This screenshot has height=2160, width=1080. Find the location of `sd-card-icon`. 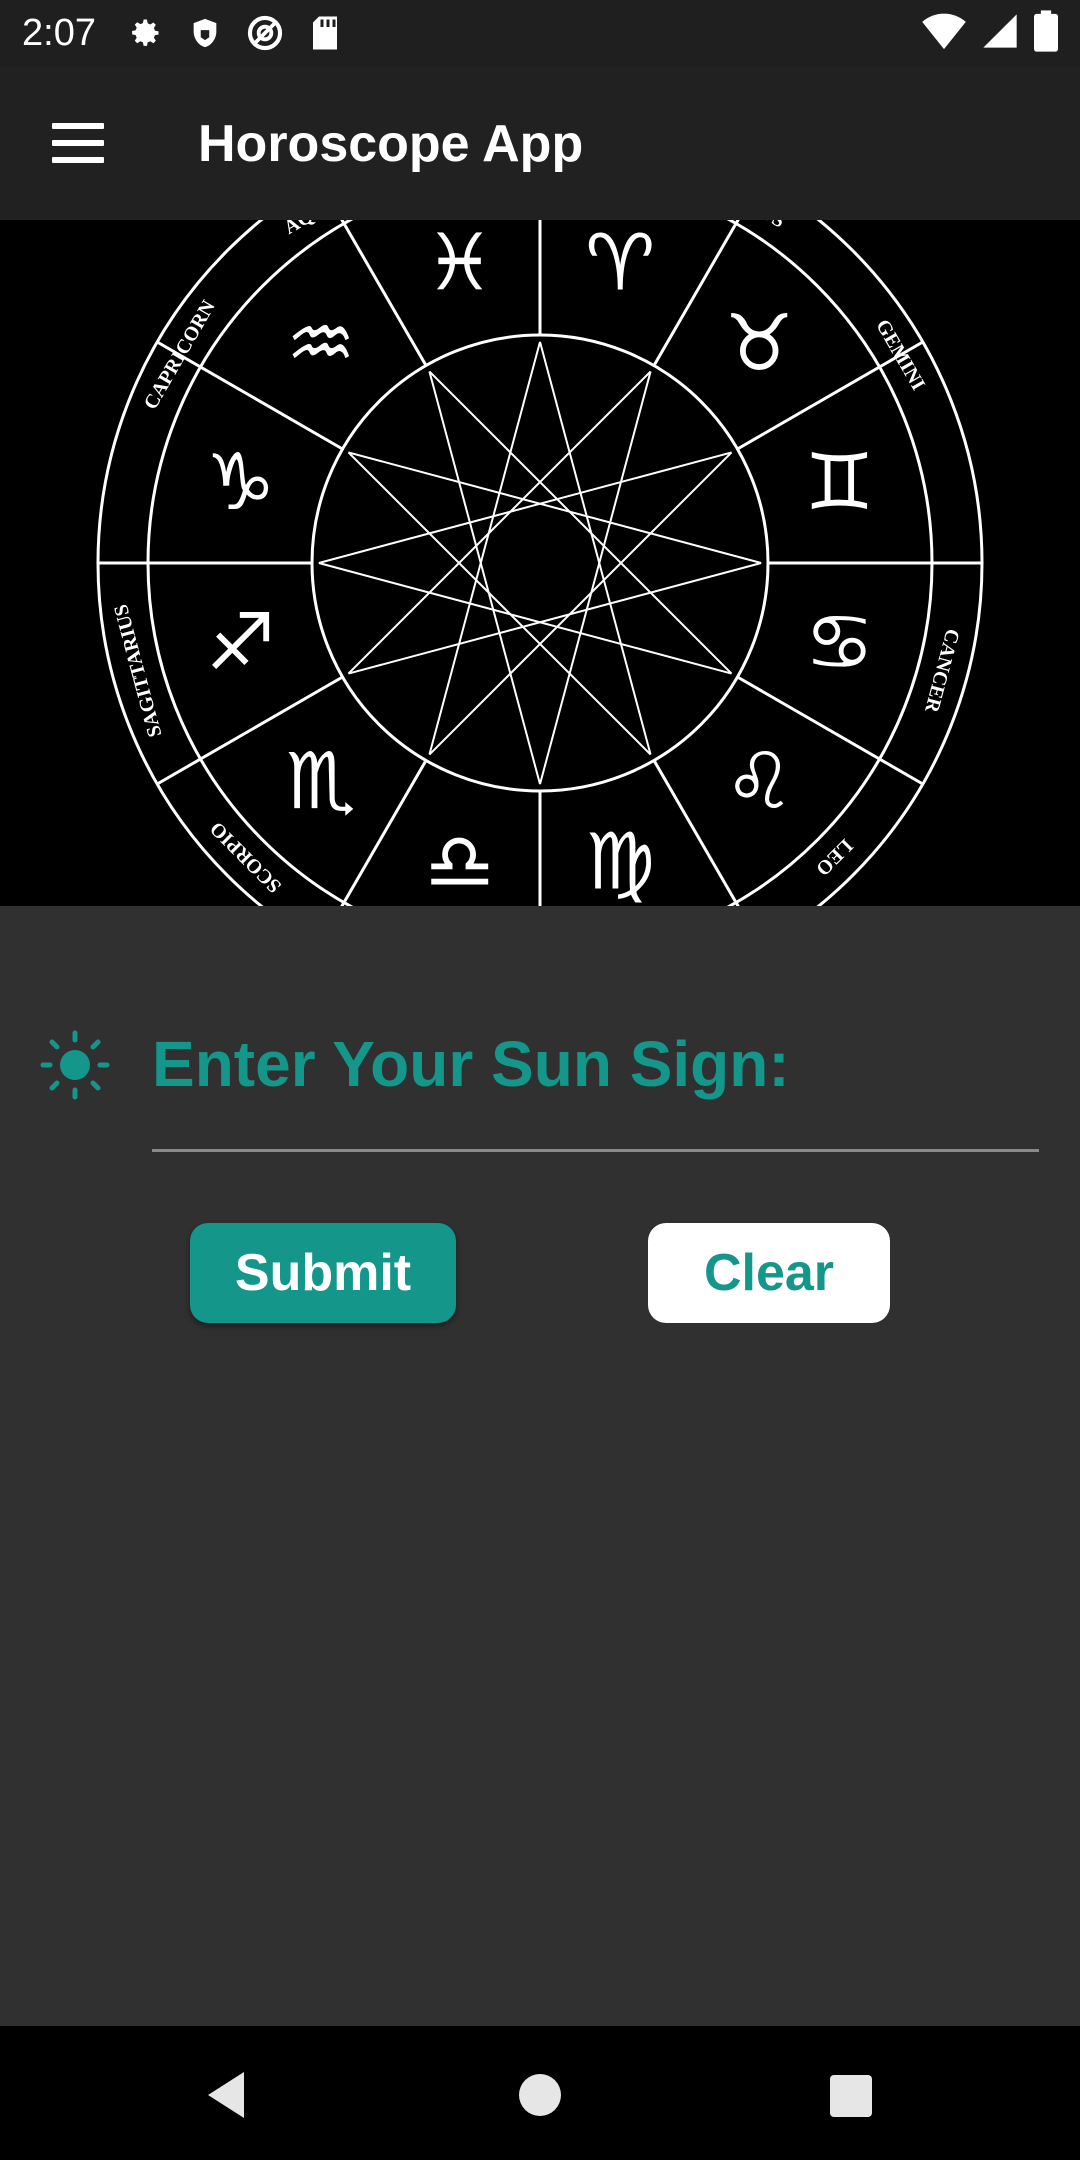

sd-card-icon is located at coordinates (325, 33).